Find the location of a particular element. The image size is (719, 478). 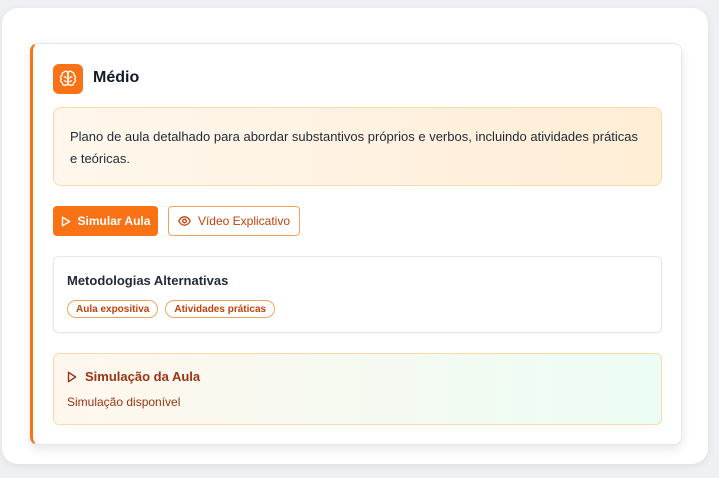

methodology-tags: Aula expositiva Atividades práticas is located at coordinates (171, 309).